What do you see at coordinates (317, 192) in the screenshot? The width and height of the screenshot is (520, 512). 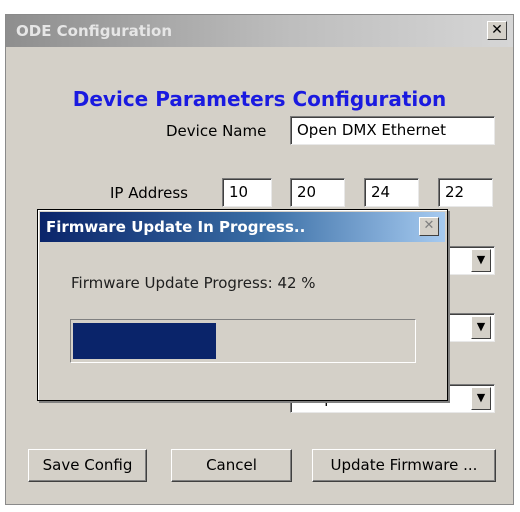 I see `ip-octet-2-field: 20` at bounding box center [317, 192].